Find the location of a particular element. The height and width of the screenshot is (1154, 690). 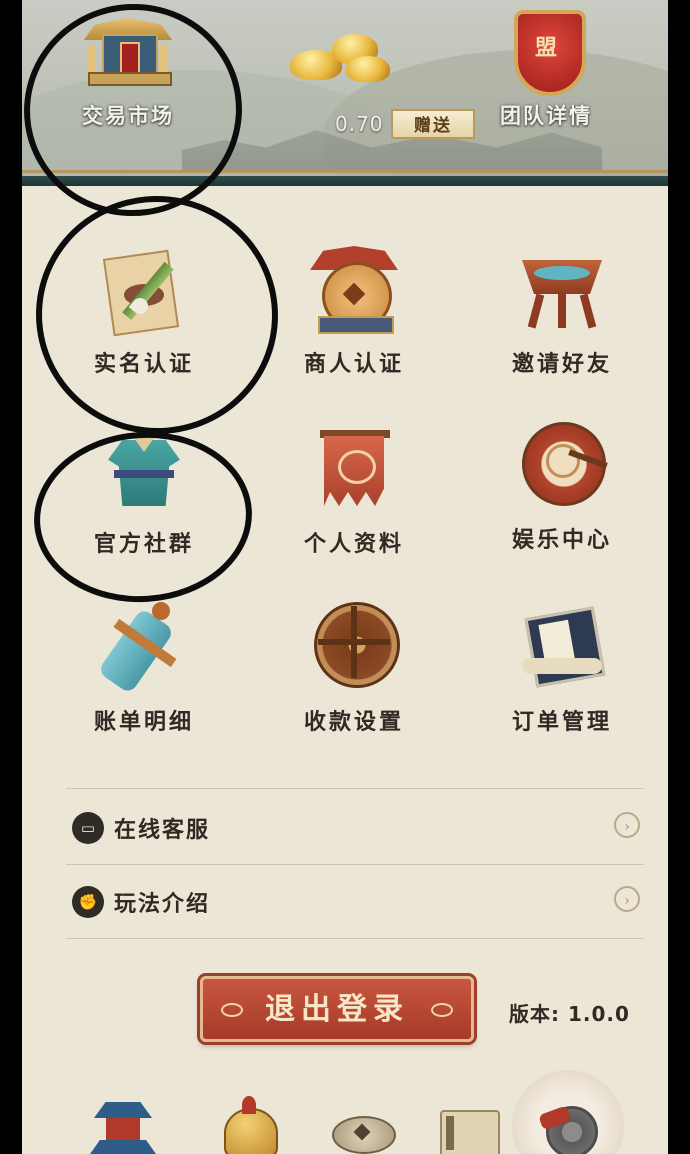

grid-label: 账单明细 is located at coordinates (143, 722).